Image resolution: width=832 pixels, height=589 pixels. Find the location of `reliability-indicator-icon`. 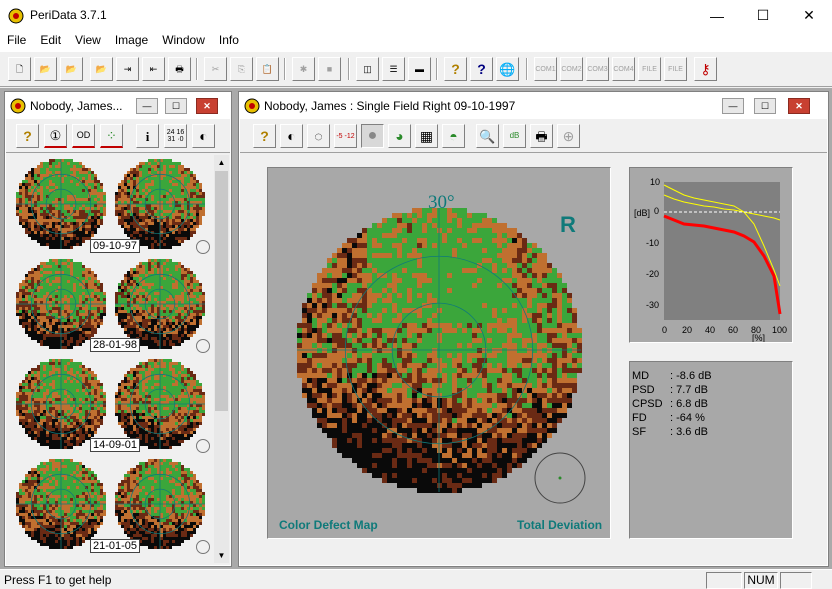

reliability-indicator-icon is located at coordinates (203, 547).